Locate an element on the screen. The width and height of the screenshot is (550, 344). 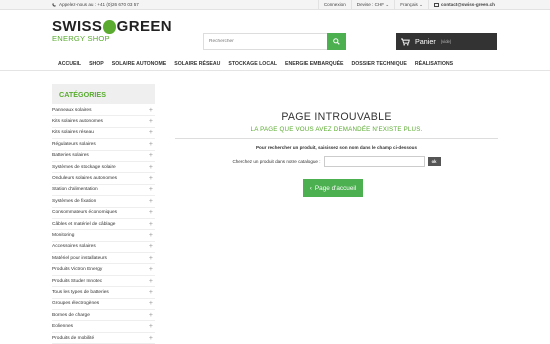
cart-icon is located at coordinates (405, 41).